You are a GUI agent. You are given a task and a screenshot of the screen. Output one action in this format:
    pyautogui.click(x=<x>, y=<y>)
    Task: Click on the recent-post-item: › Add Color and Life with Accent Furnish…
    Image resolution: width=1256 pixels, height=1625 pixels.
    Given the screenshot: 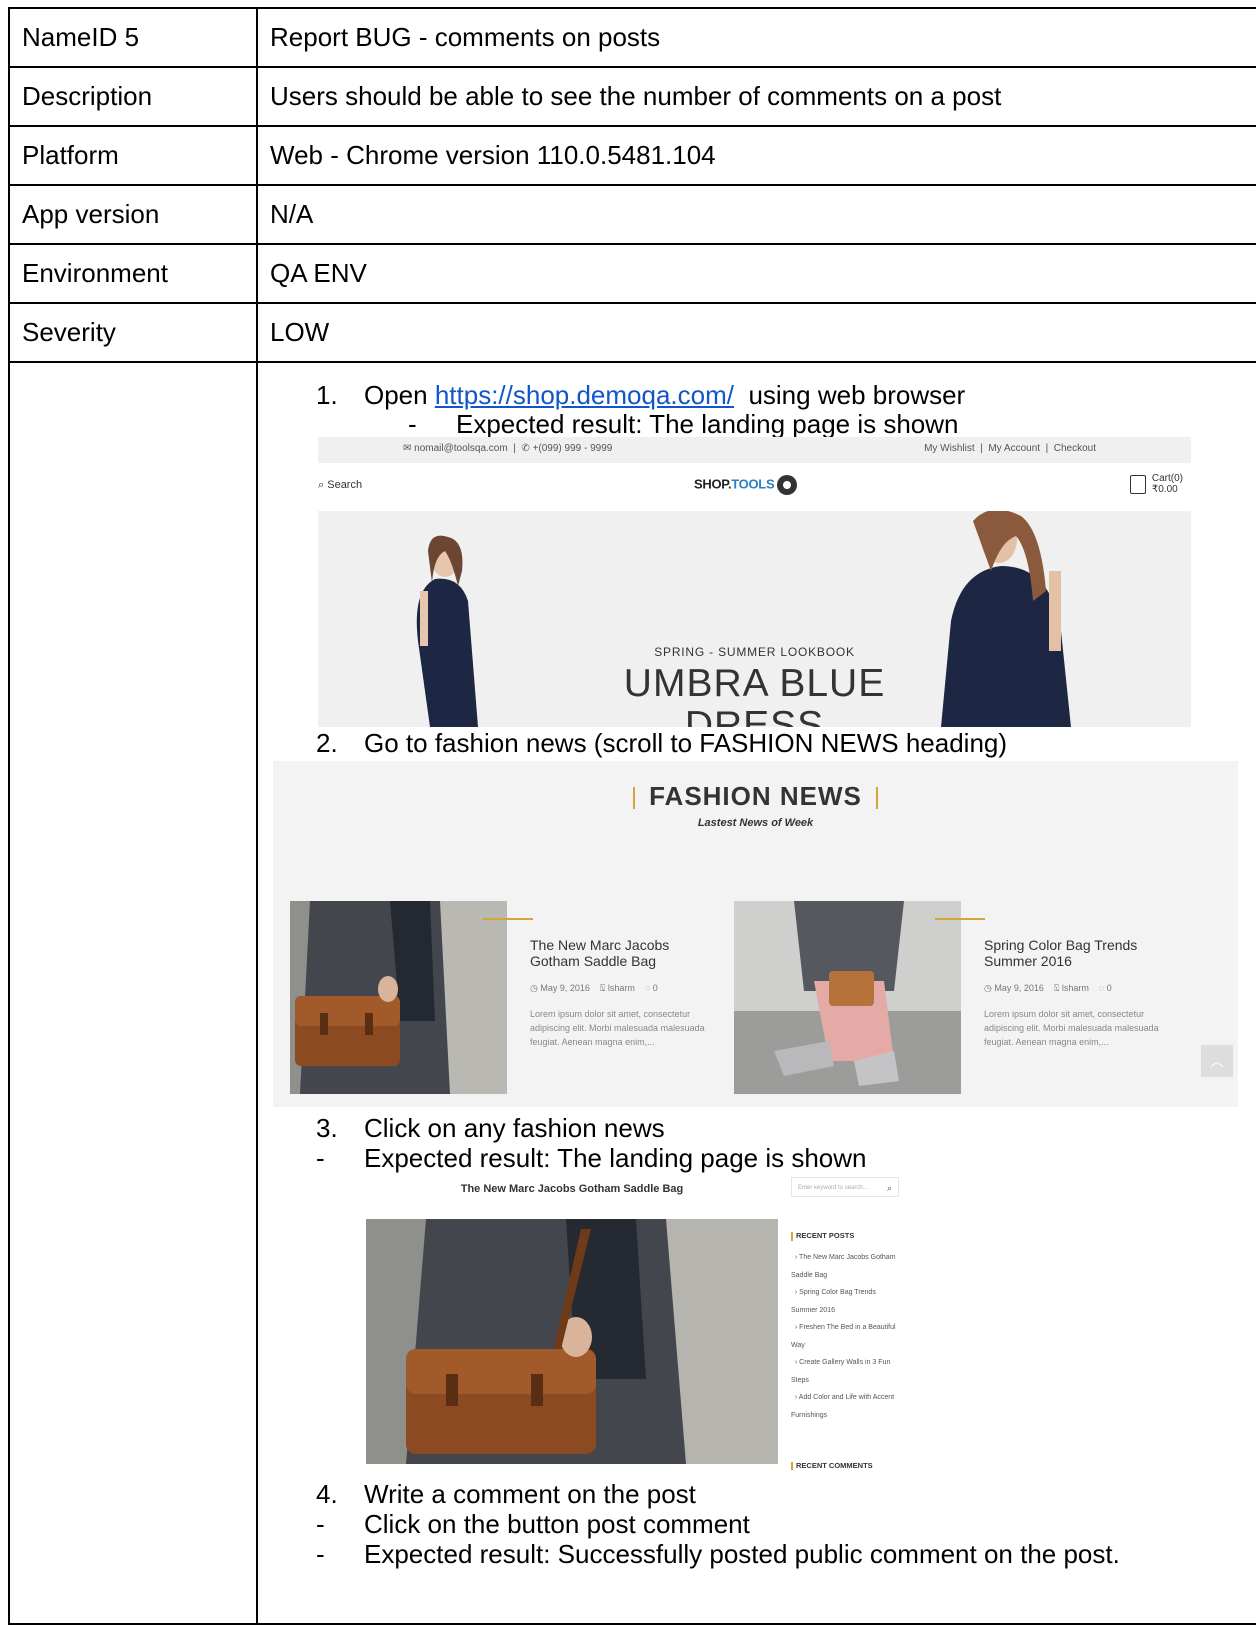 What is the action you would take?
    pyautogui.click(x=847, y=1406)
    